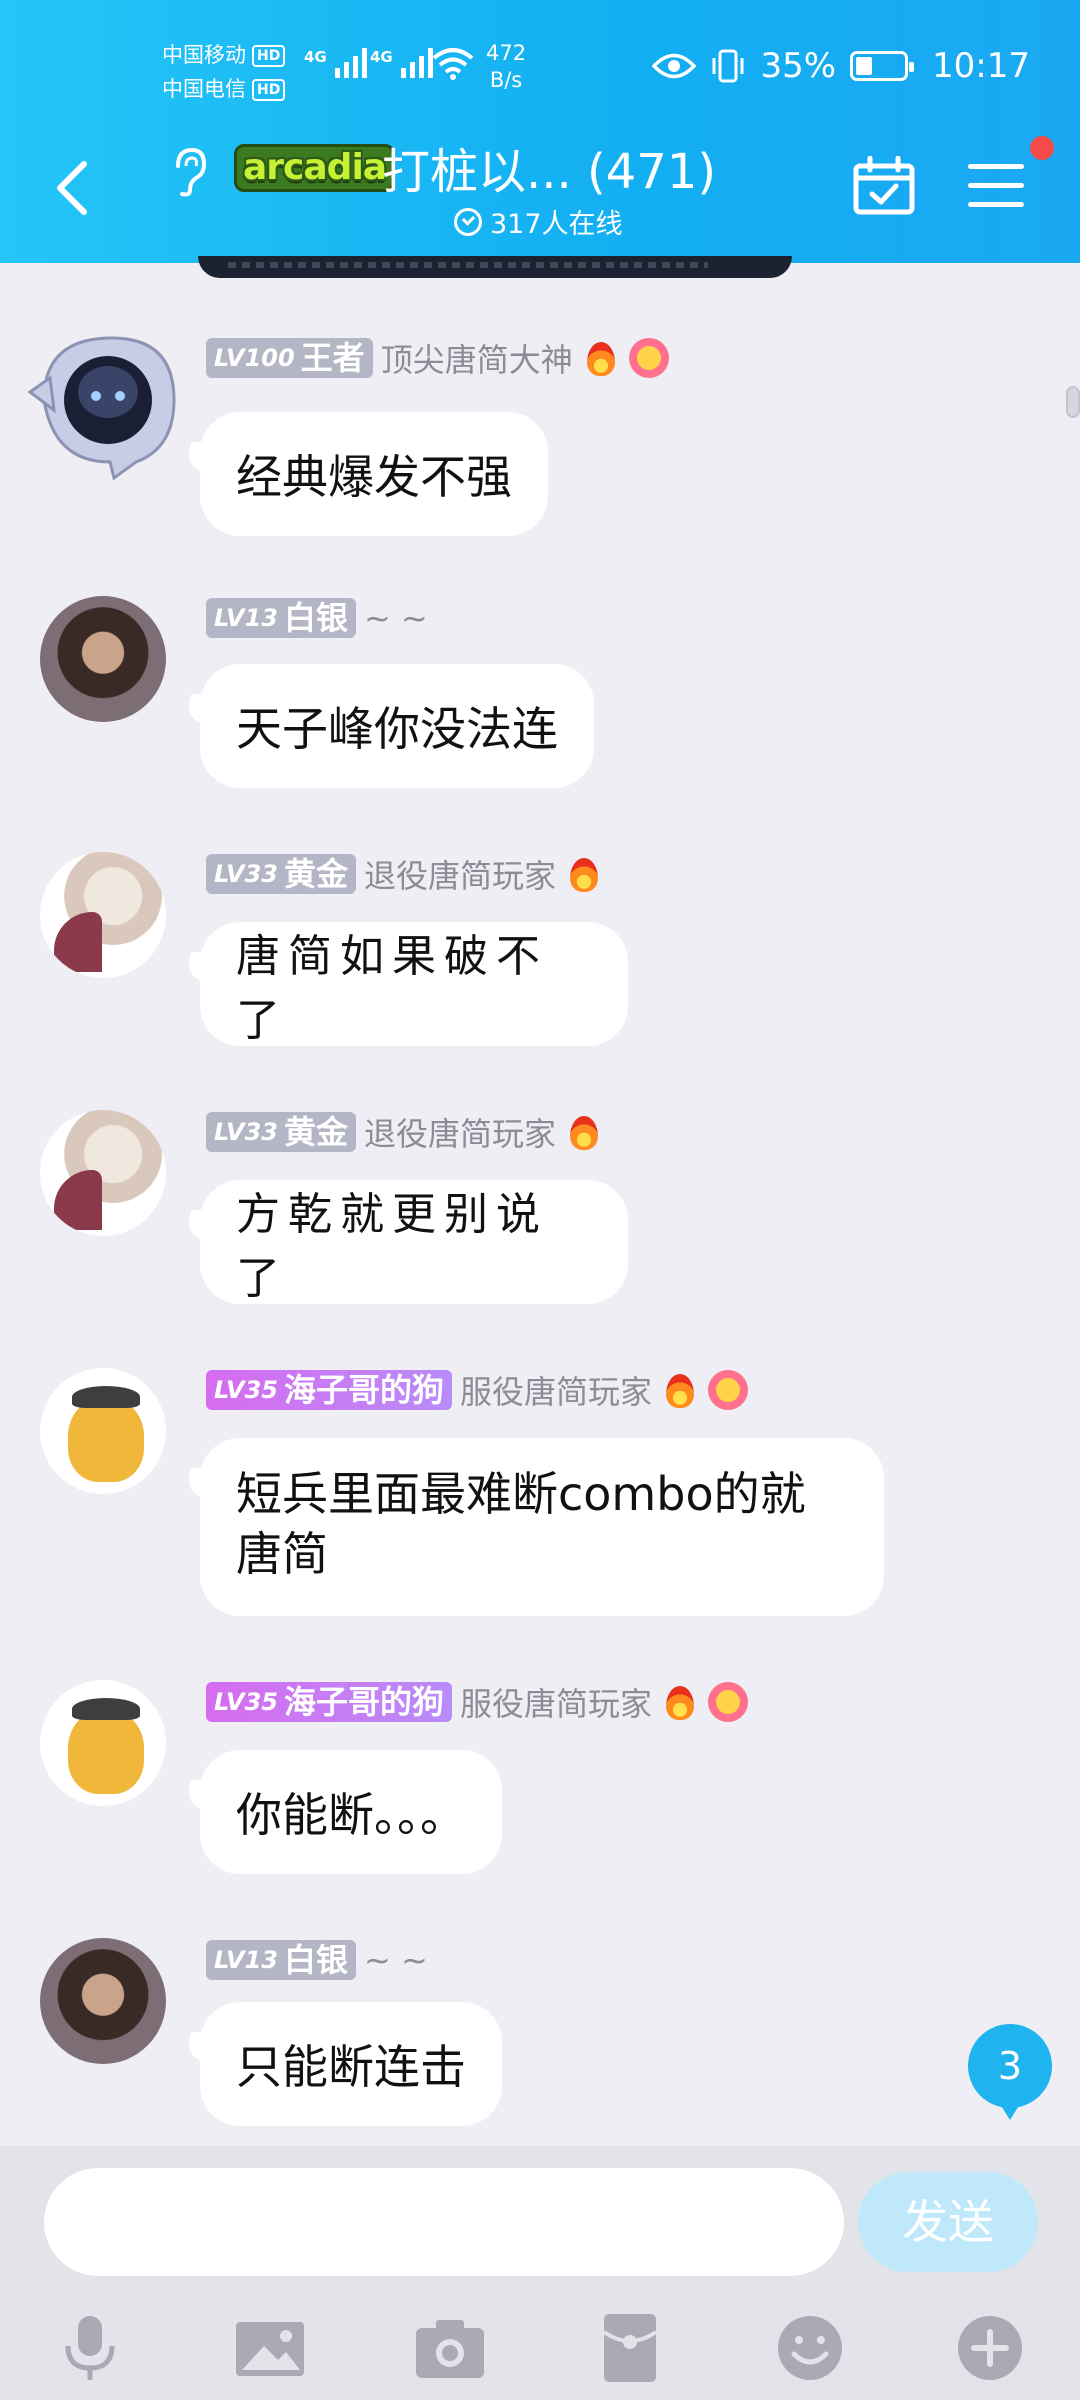  I want to click on camera-icon, so click(450, 2348).